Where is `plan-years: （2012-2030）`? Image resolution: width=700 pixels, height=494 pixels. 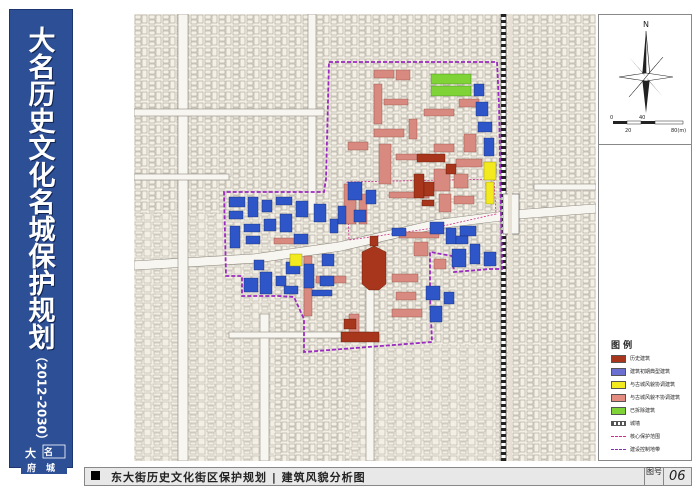
plan-years: （2012-2030） is located at coordinates (42, 398).